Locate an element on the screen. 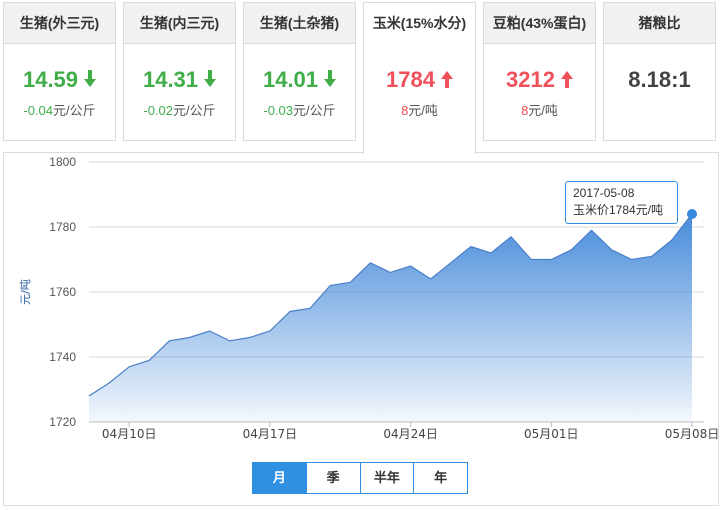  price-card: 生猪(外三元) 14.59 -0.04元/公斤 is located at coordinates (59, 71).